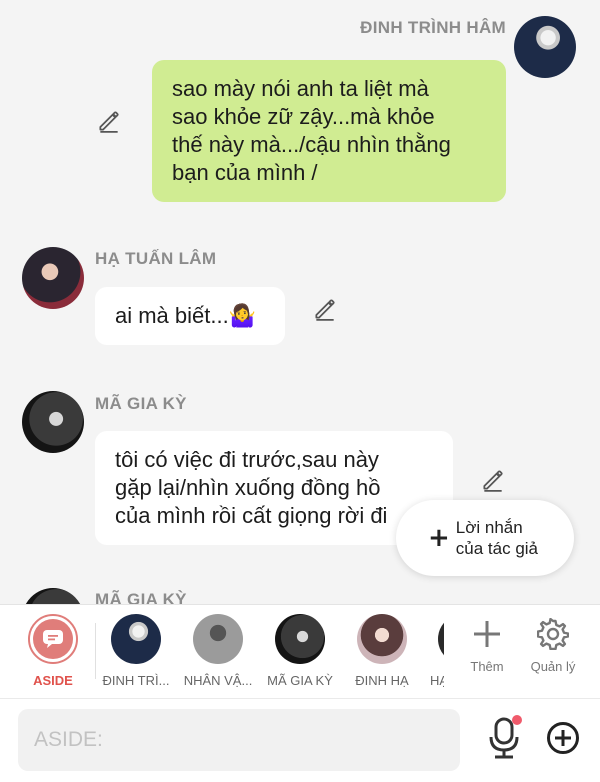  I want to click on message-line: ai mà biết...🤷‍♀️, so click(186, 315).